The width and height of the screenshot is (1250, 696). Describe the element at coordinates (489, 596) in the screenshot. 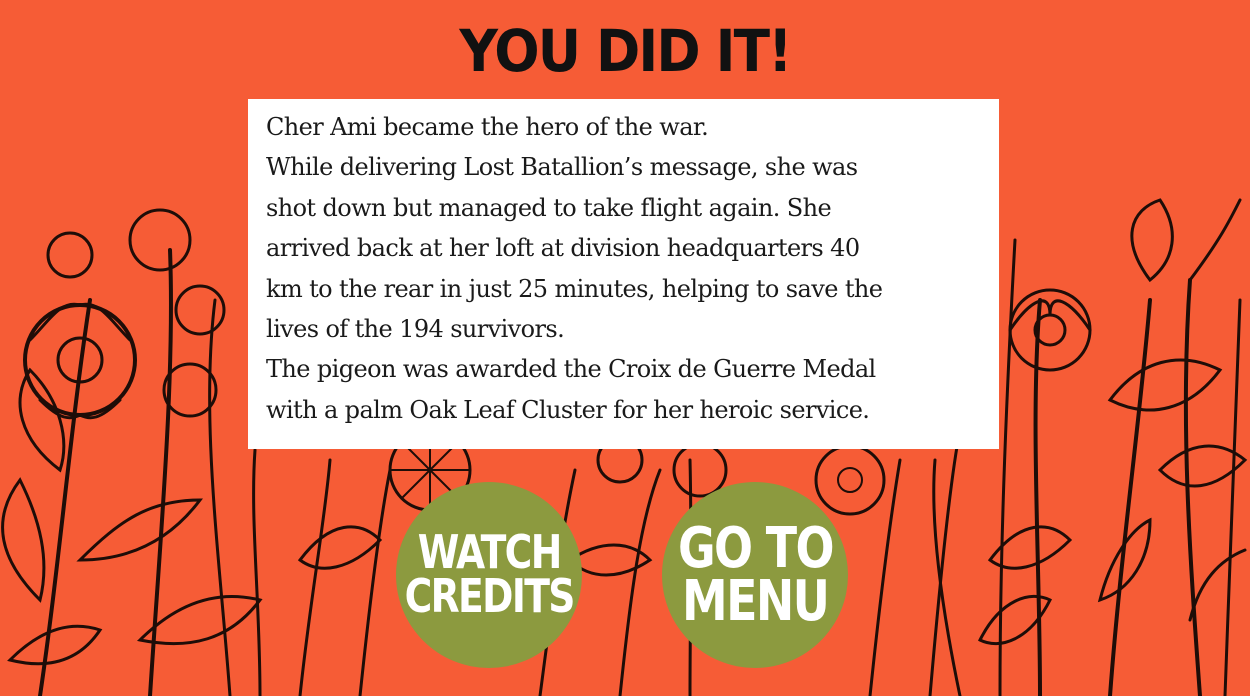

I see `watch-credits-label-line2: CREDITS` at that location.